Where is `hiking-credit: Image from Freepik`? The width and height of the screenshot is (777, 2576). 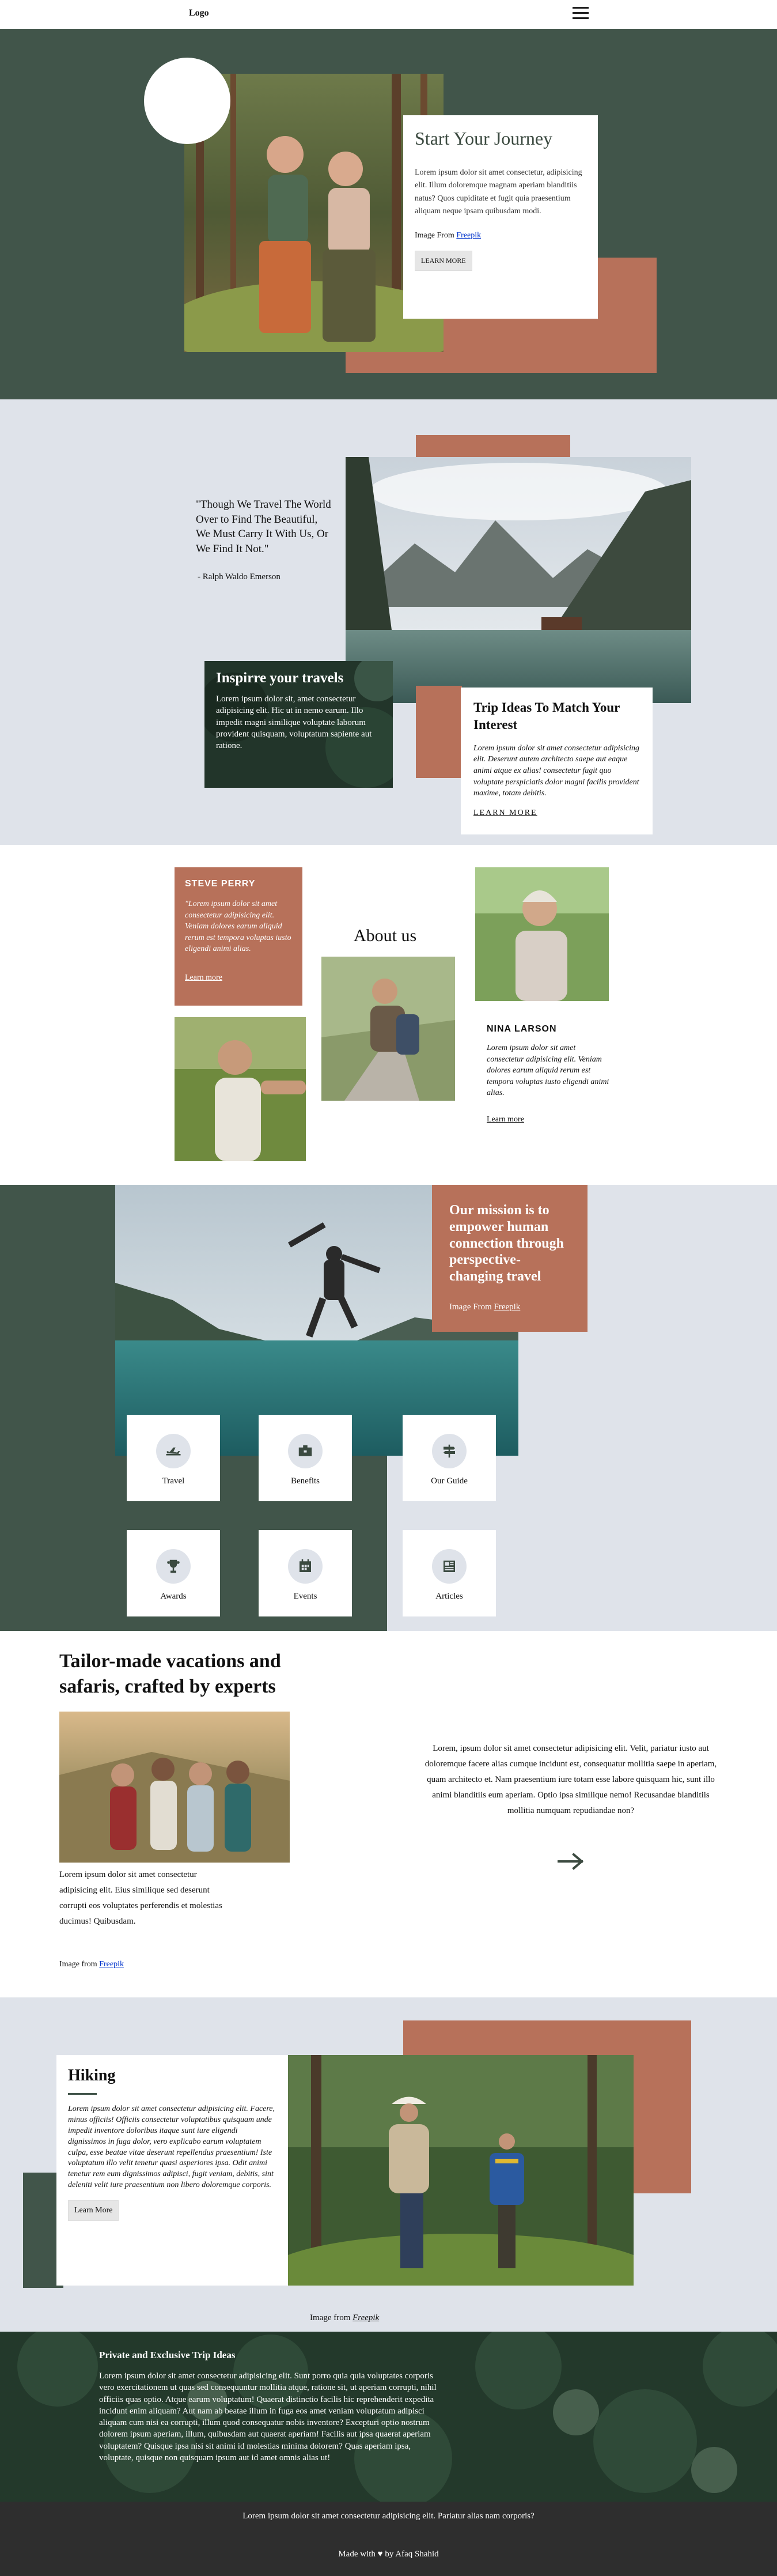
hiking-credit: Image from Freepik is located at coordinates (344, 2318).